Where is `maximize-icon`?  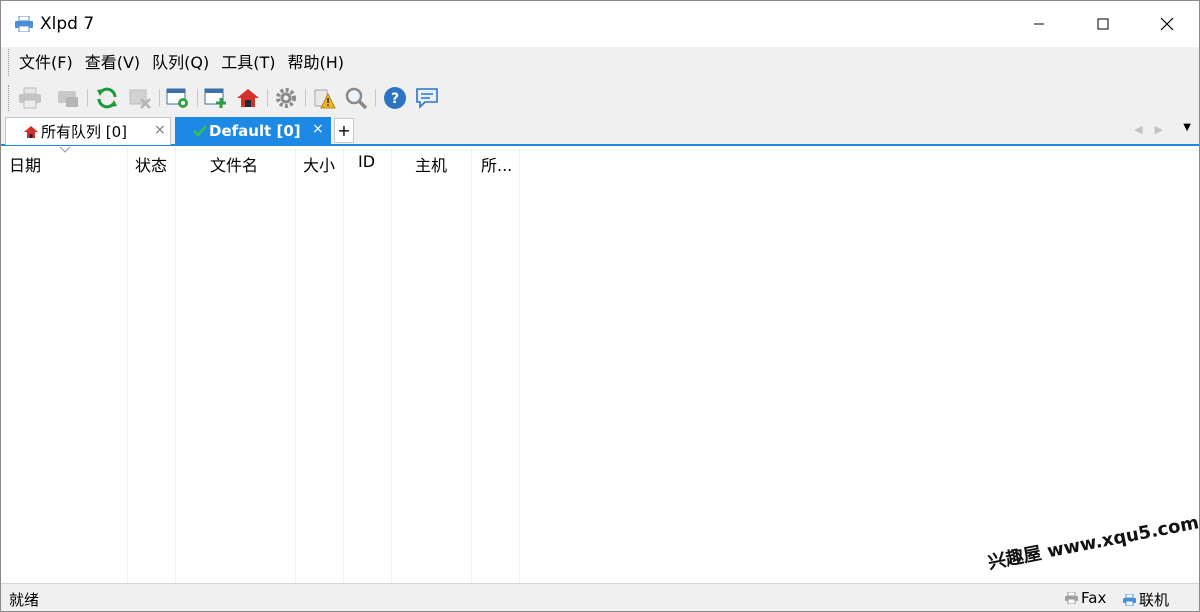 maximize-icon is located at coordinates (1103, 24).